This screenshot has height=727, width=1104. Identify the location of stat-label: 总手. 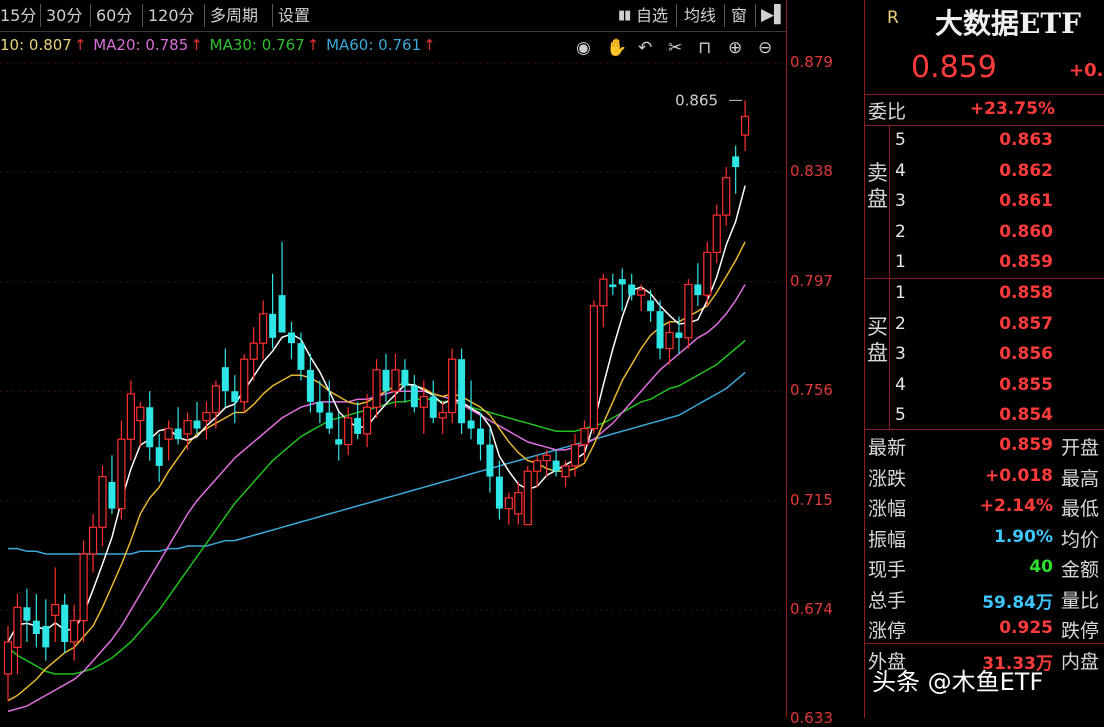
(887, 600).